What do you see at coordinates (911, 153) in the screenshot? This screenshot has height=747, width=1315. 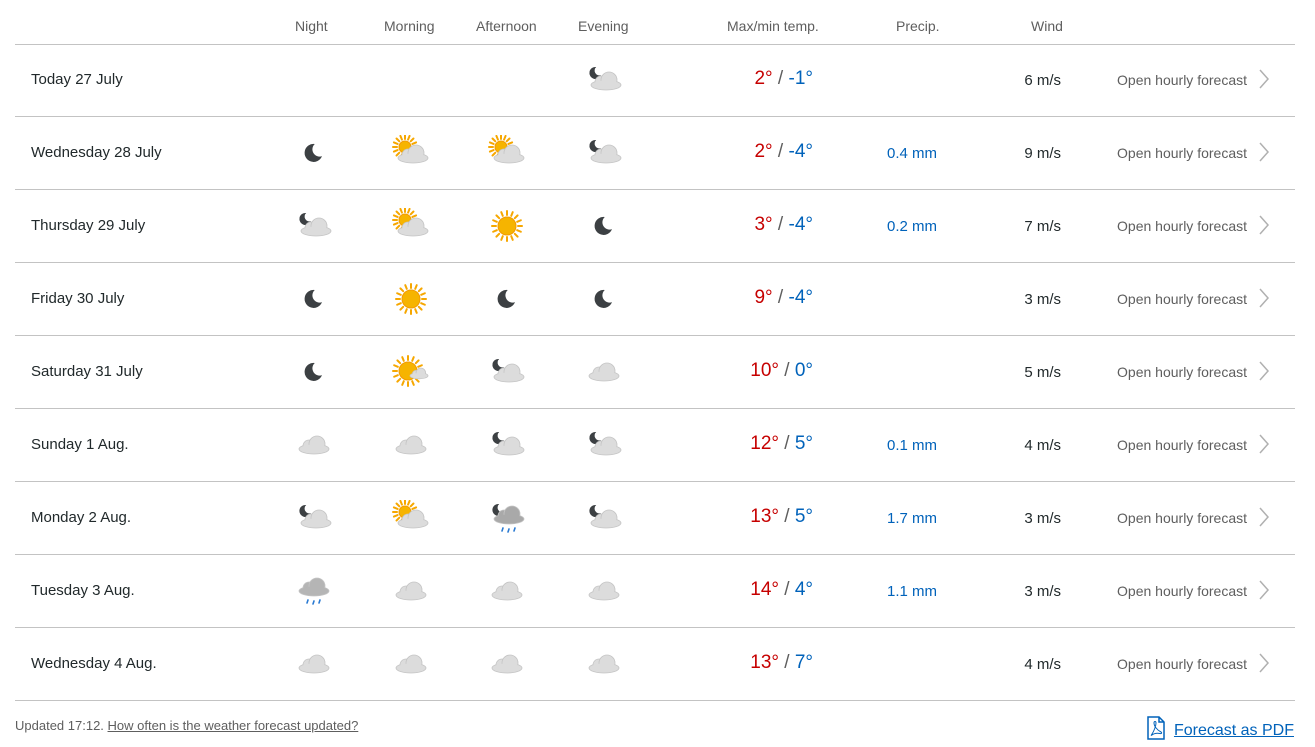 I see `precipitation: 0.4 mm` at bounding box center [911, 153].